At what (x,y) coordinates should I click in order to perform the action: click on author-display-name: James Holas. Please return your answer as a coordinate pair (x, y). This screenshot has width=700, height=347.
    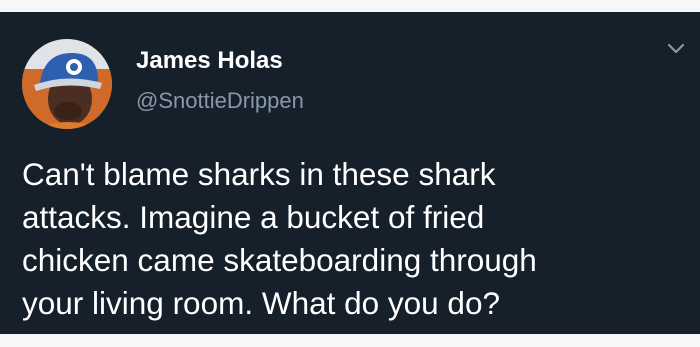
    Looking at the image, I should click on (209, 61).